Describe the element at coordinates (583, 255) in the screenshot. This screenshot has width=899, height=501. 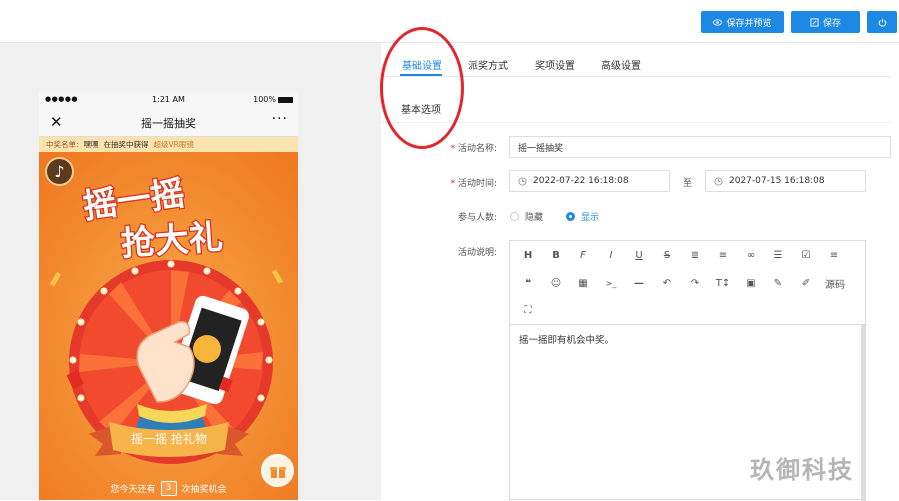
I see `font-icon: F` at that location.